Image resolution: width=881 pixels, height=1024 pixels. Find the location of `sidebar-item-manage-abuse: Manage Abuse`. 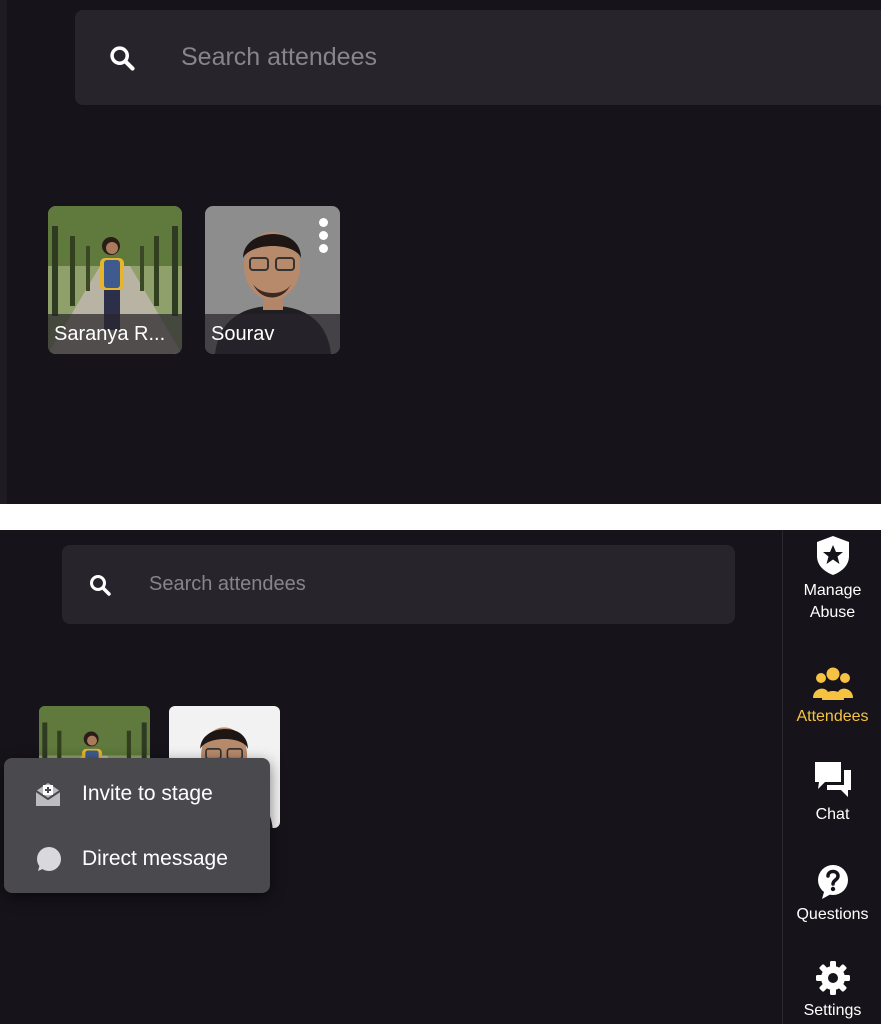

sidebar-item-manage-abuse: Manage Abuse is located at coordinates (832, 579).